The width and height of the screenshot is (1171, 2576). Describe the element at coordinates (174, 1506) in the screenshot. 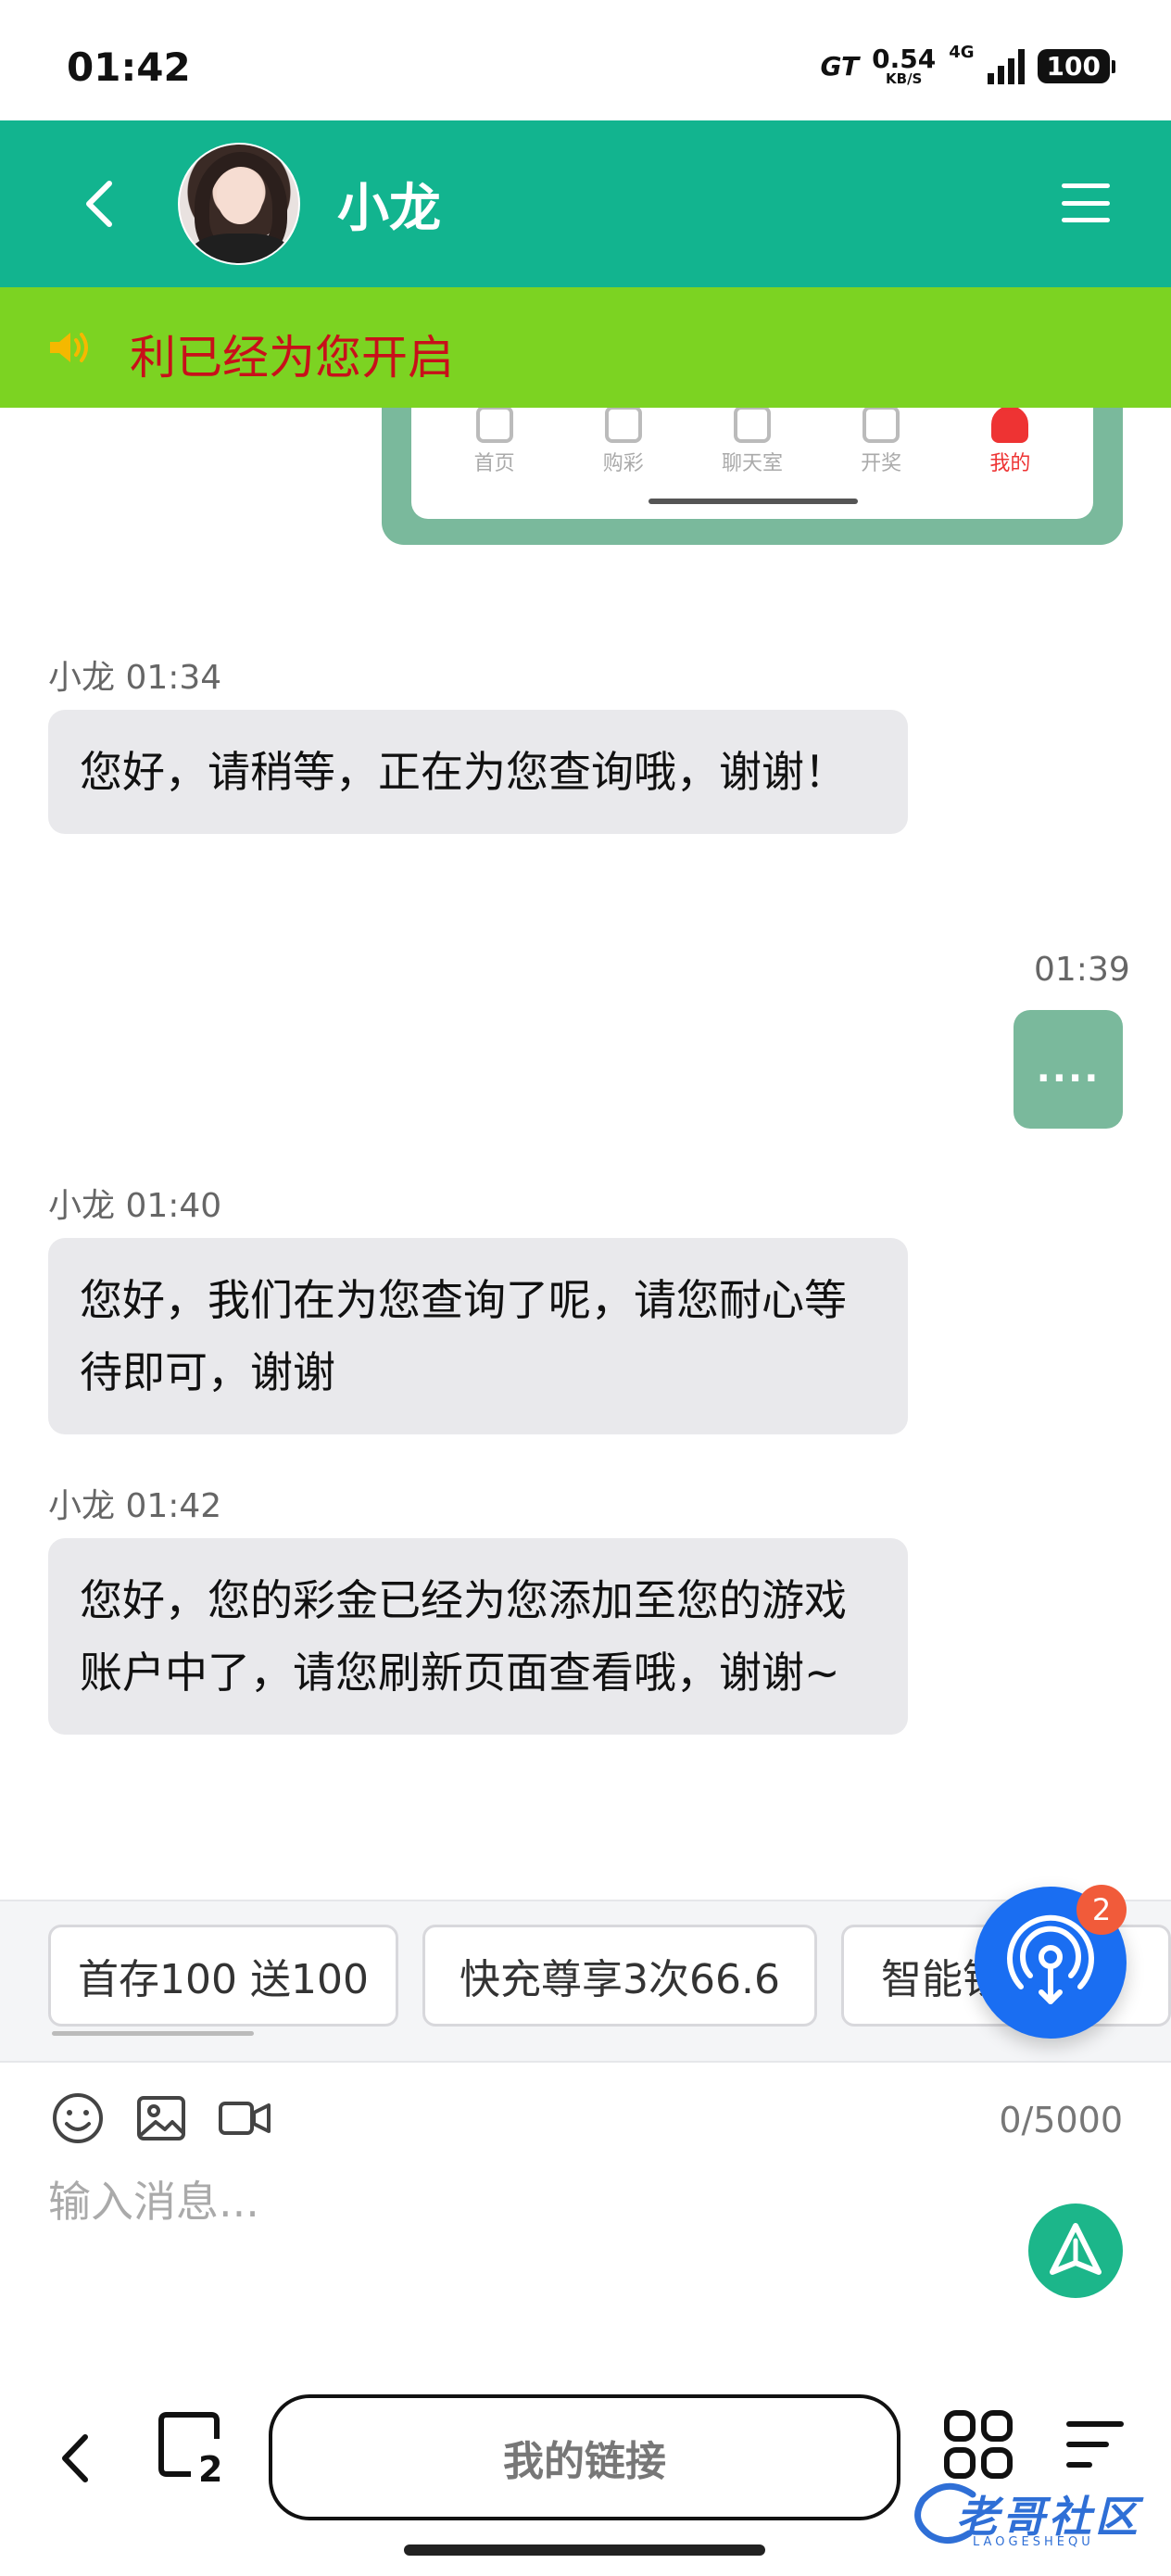

I see `message-time: 01:42` at that location.